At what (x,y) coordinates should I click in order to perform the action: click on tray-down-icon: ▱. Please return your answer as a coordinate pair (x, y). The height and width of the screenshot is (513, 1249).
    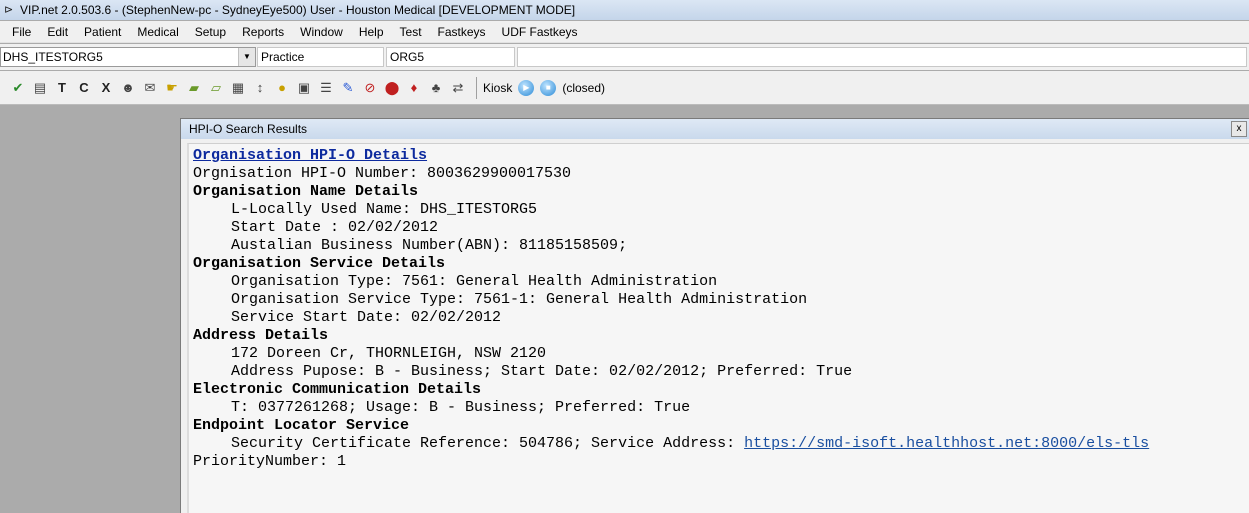
    Looking at the image, I should click on (216, 88).